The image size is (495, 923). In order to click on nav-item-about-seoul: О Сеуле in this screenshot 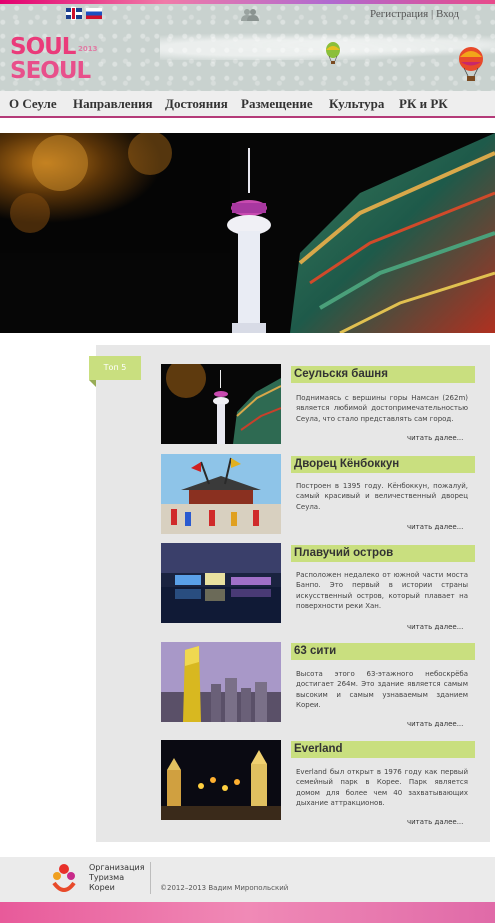, I will do `click(33, 104)`.